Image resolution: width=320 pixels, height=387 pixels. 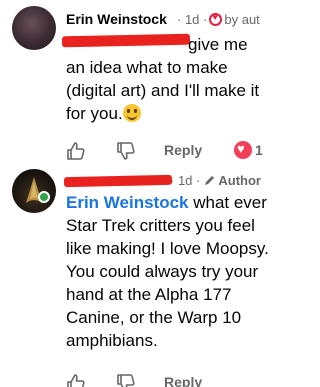 I want to click on author-badge: Author, so click(x=239, y=180).